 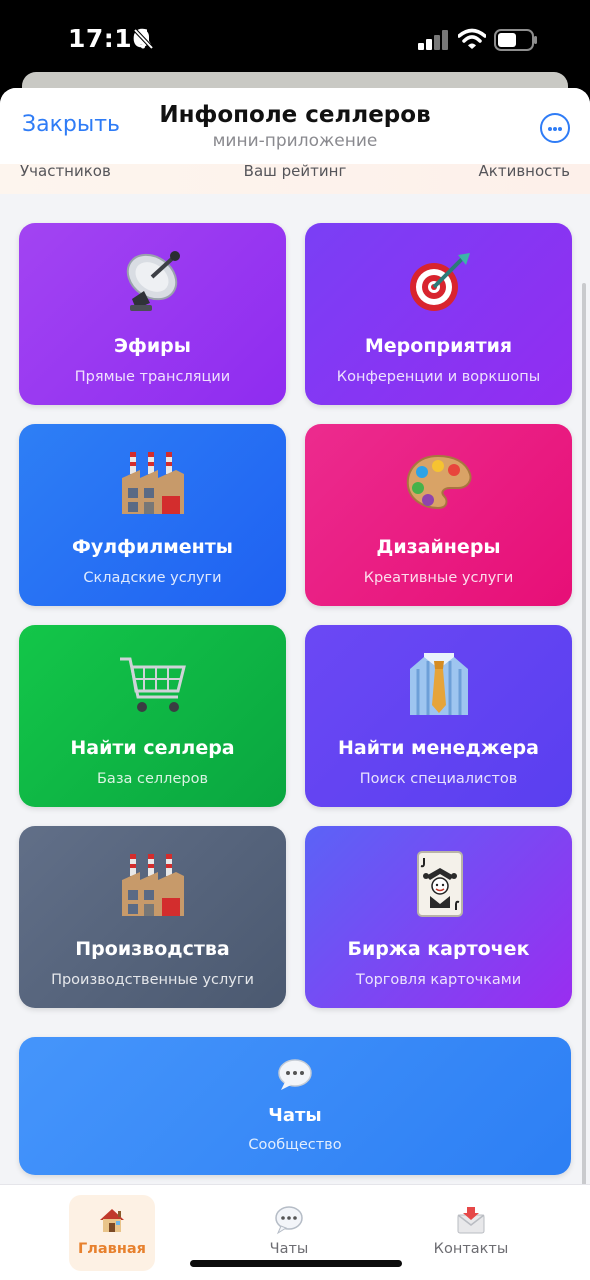 I want to click on card-title: Чаты, so click(x=295, y=1115).